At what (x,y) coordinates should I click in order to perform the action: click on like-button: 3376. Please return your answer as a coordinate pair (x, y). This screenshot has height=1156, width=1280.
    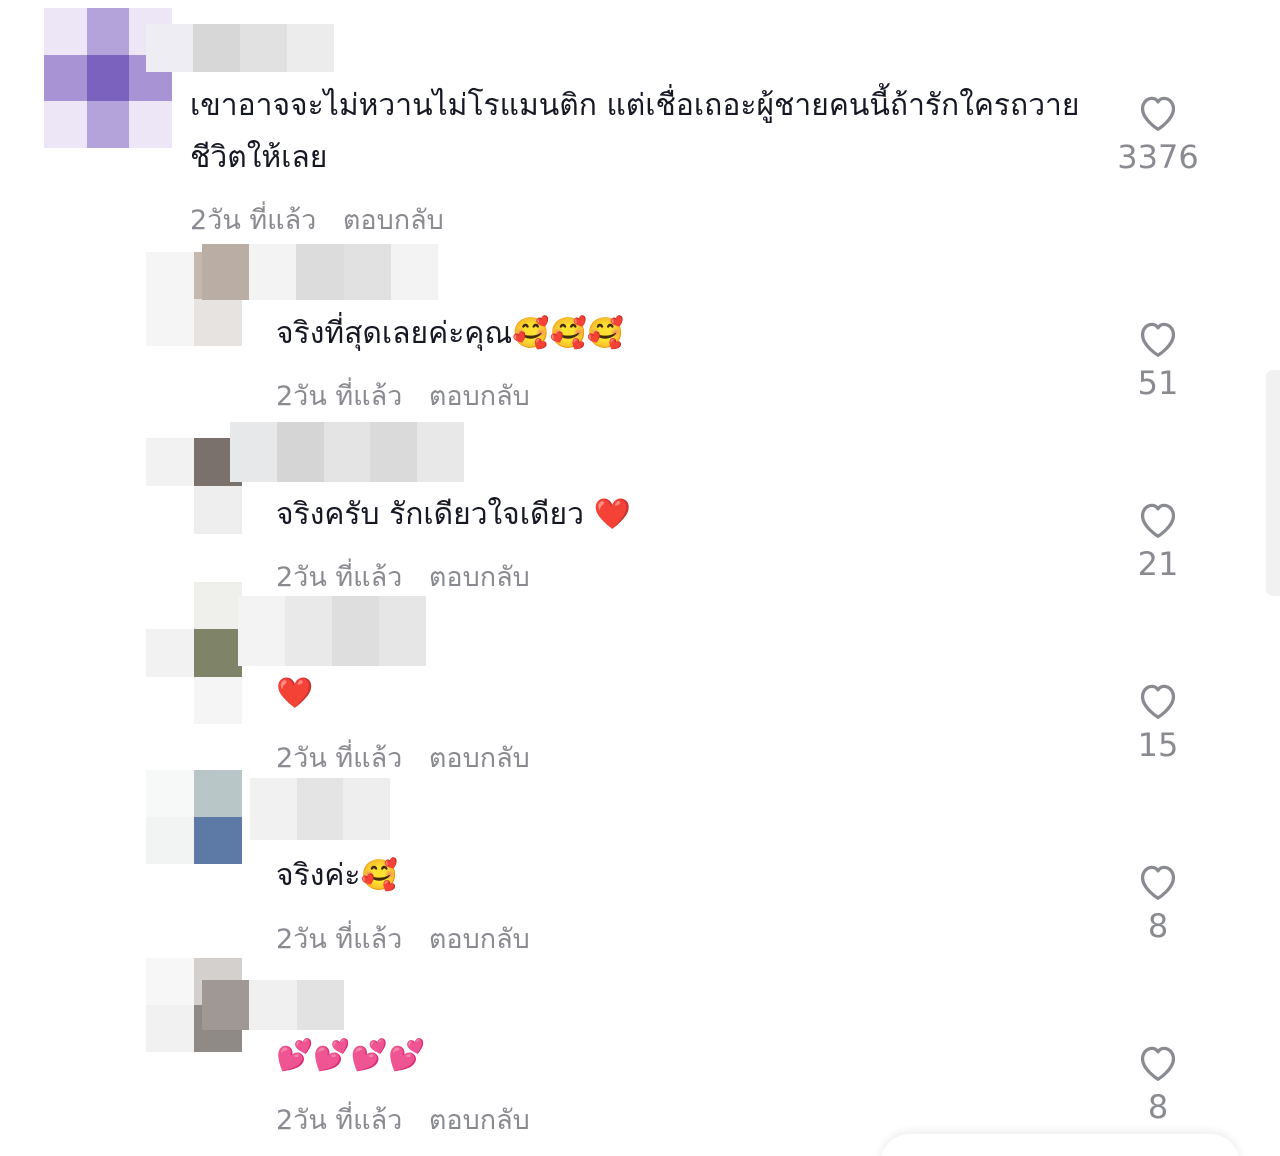
    Looking at the image, I should click on (1158, 134).